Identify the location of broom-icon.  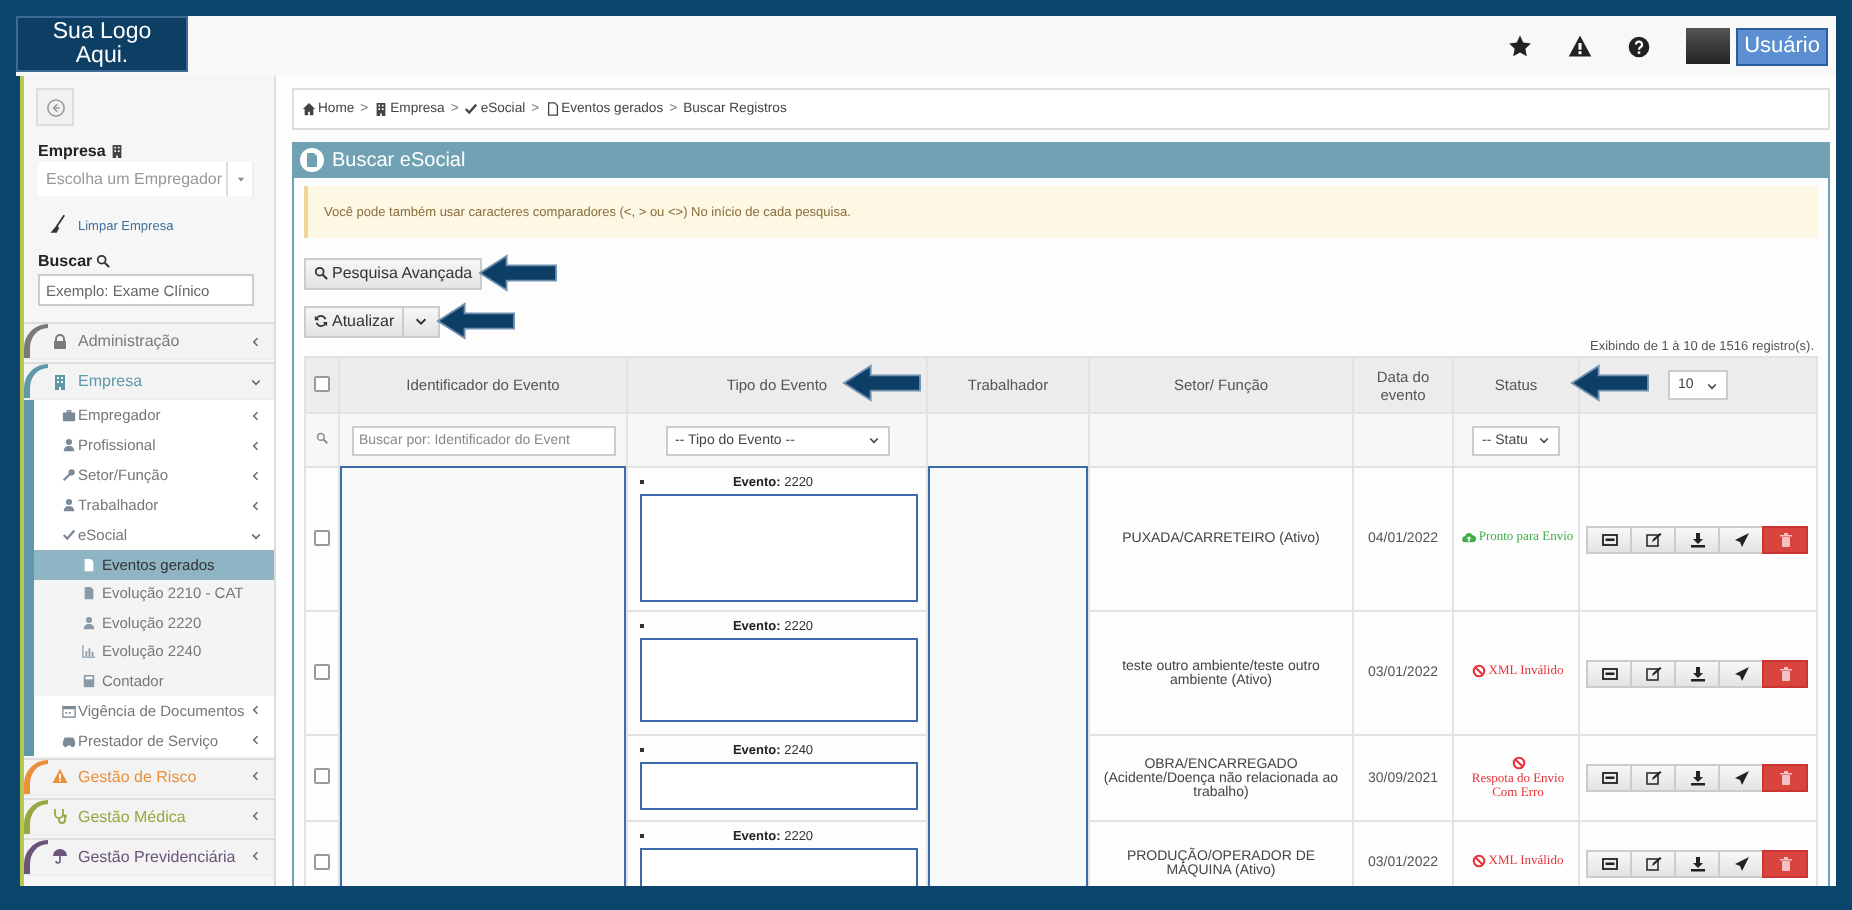
(58, 224).